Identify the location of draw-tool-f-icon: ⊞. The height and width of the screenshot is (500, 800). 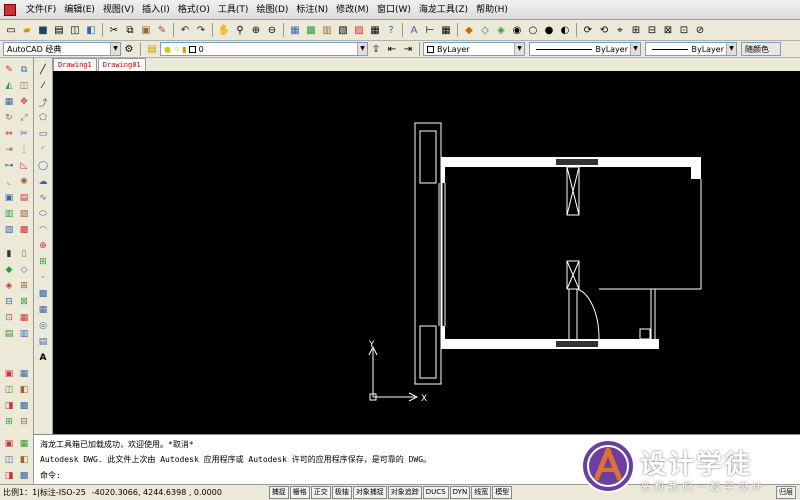
(24, 286).